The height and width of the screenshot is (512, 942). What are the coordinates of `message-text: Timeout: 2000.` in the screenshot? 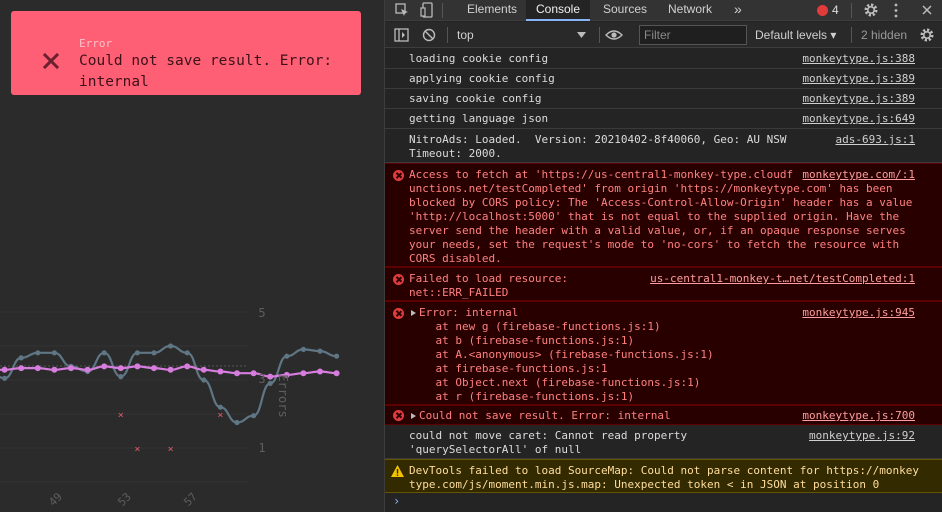 It's located at (455, 153).